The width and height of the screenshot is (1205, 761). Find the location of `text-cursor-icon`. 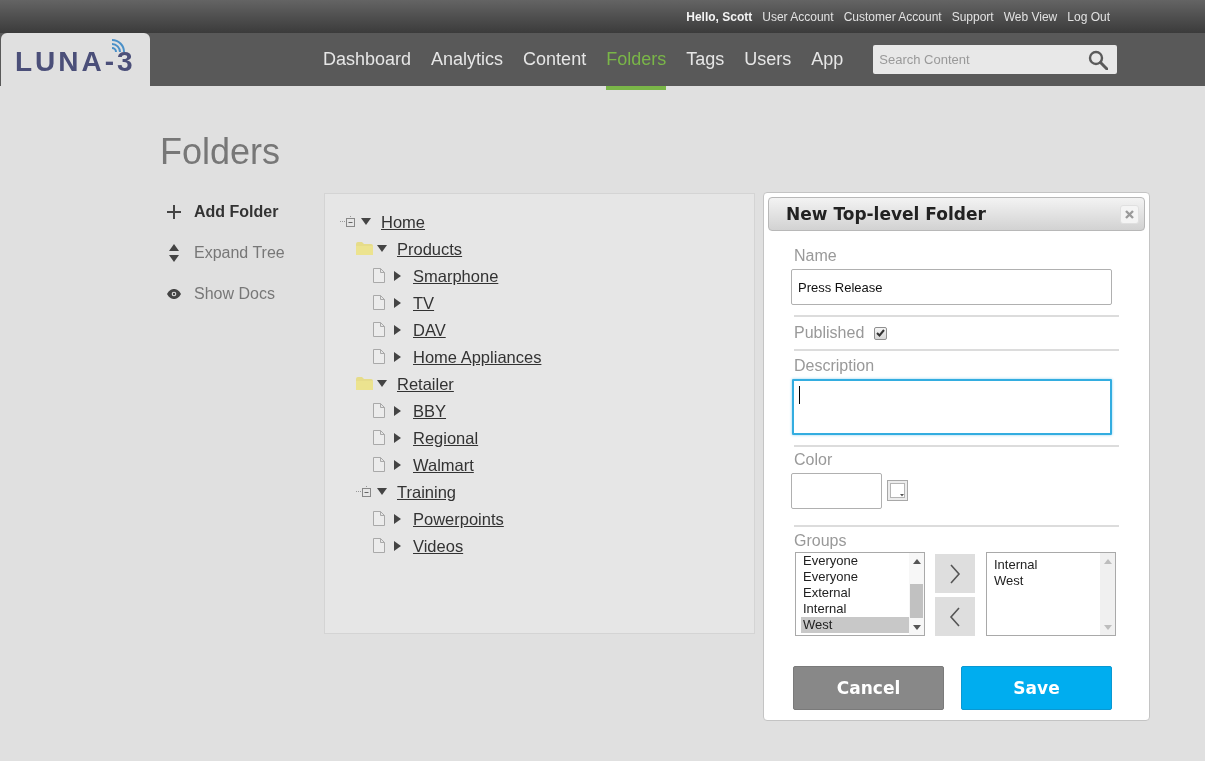

text-cursor-icon is located at coordinates (799, 395).